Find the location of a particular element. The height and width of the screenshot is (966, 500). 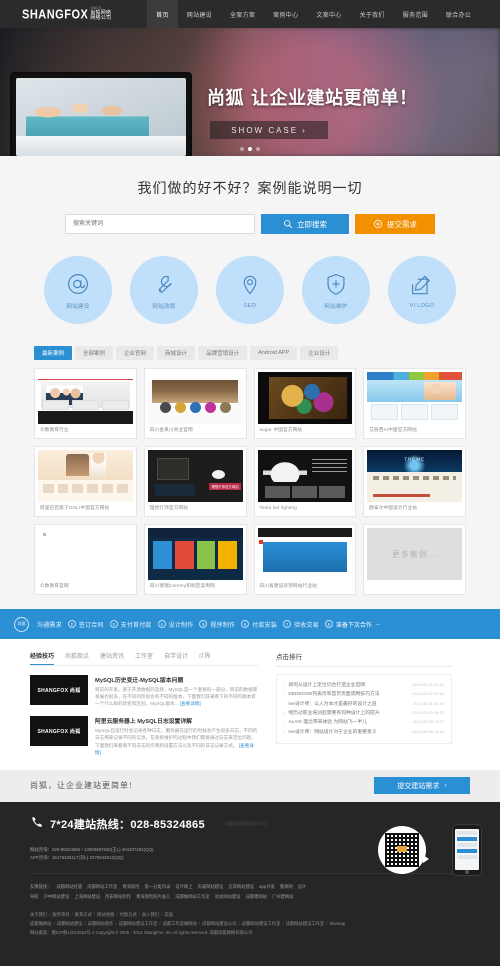

process-step-4: 4 设计制作 is located at coordinates (175, 624).